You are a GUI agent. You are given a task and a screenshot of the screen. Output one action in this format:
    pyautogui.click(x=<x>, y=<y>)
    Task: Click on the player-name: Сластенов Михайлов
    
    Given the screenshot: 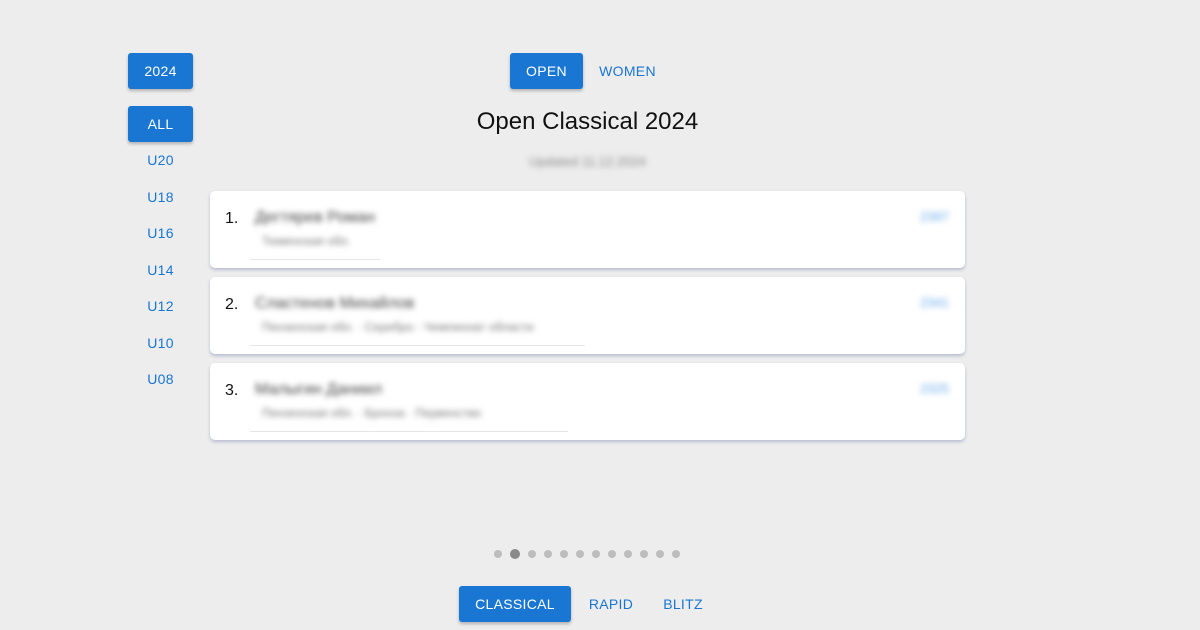 What is the action you would take?
    pyautogui.click(x=335, y=303)
    